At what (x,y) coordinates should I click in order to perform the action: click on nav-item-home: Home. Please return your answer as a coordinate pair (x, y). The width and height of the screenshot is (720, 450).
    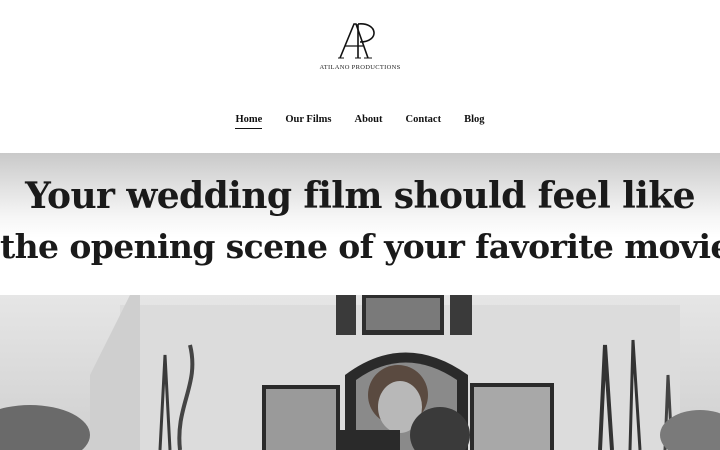
    Looking at the image, I should click on (249, 121).